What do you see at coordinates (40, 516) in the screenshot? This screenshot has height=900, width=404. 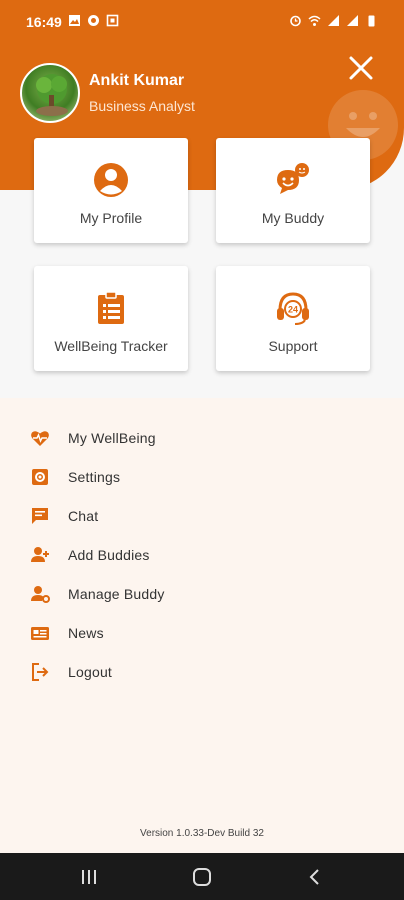 I see `chat-icon` at bounding box center [40, 516].